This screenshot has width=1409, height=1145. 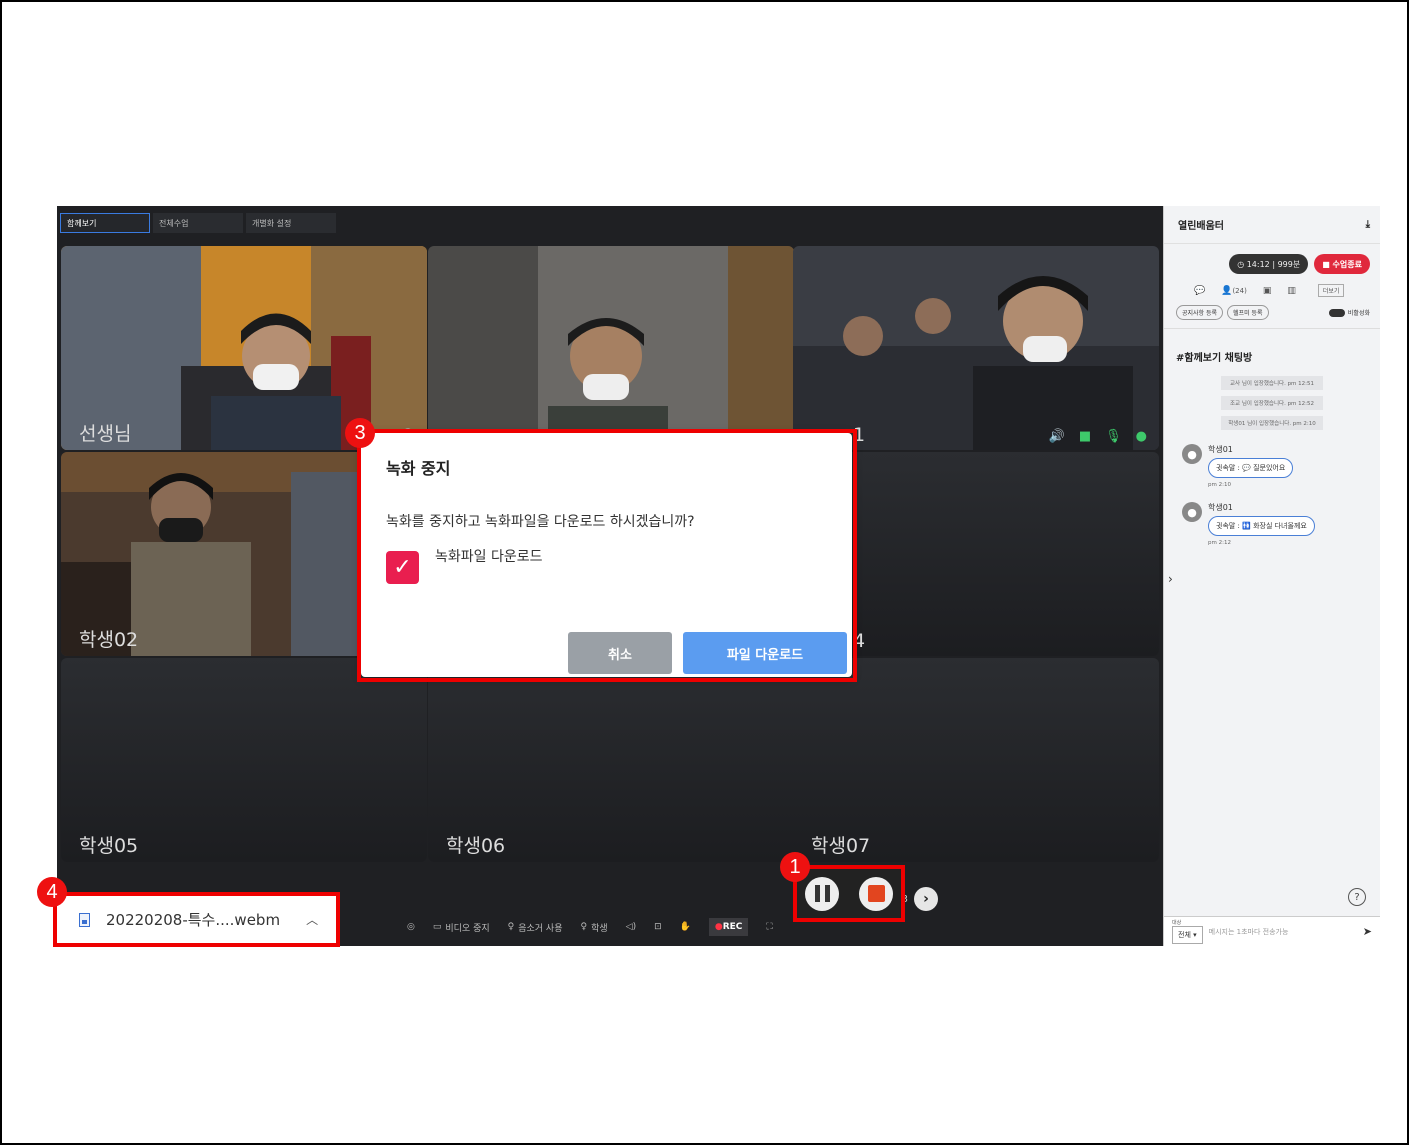 What do you see at coordinates (1368, 224) in the screenshot?
I see `download-icon: ⤓` at bounding box center [1368, 224].